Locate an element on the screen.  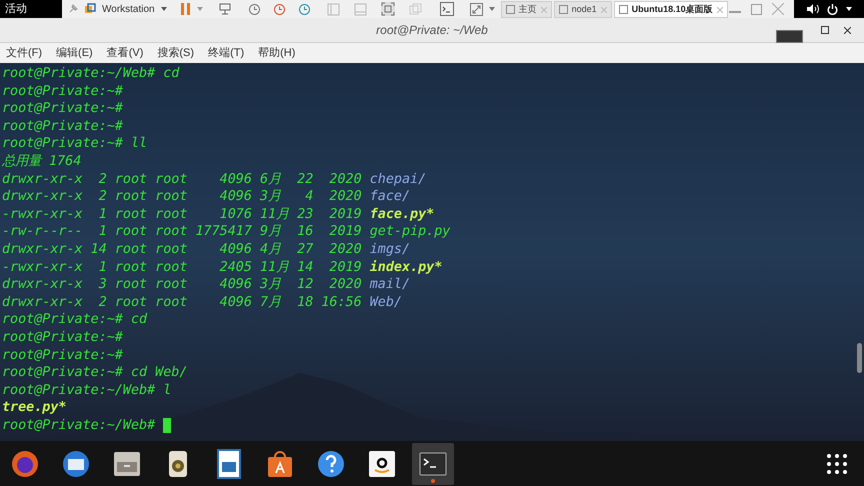
menu-item: 查看(V) is located at coordinates (125, 53).